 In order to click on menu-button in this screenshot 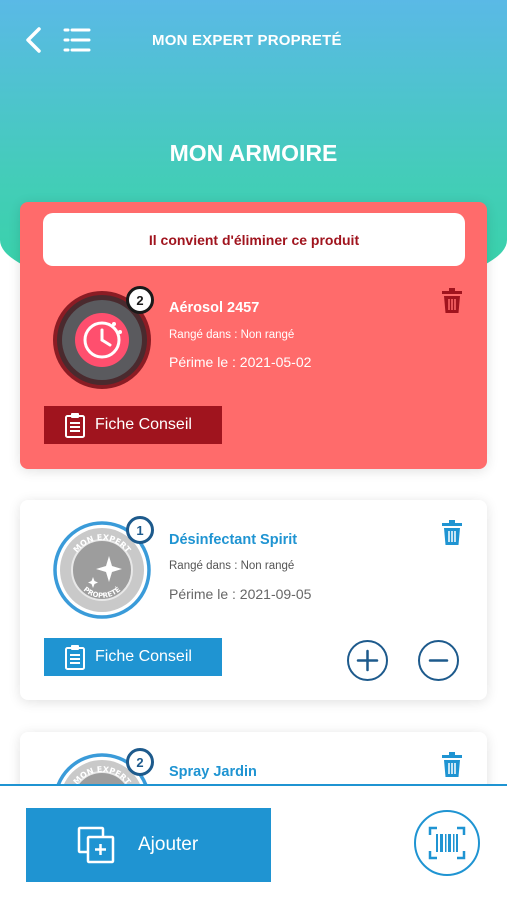, I will do `click(77, 40)`.